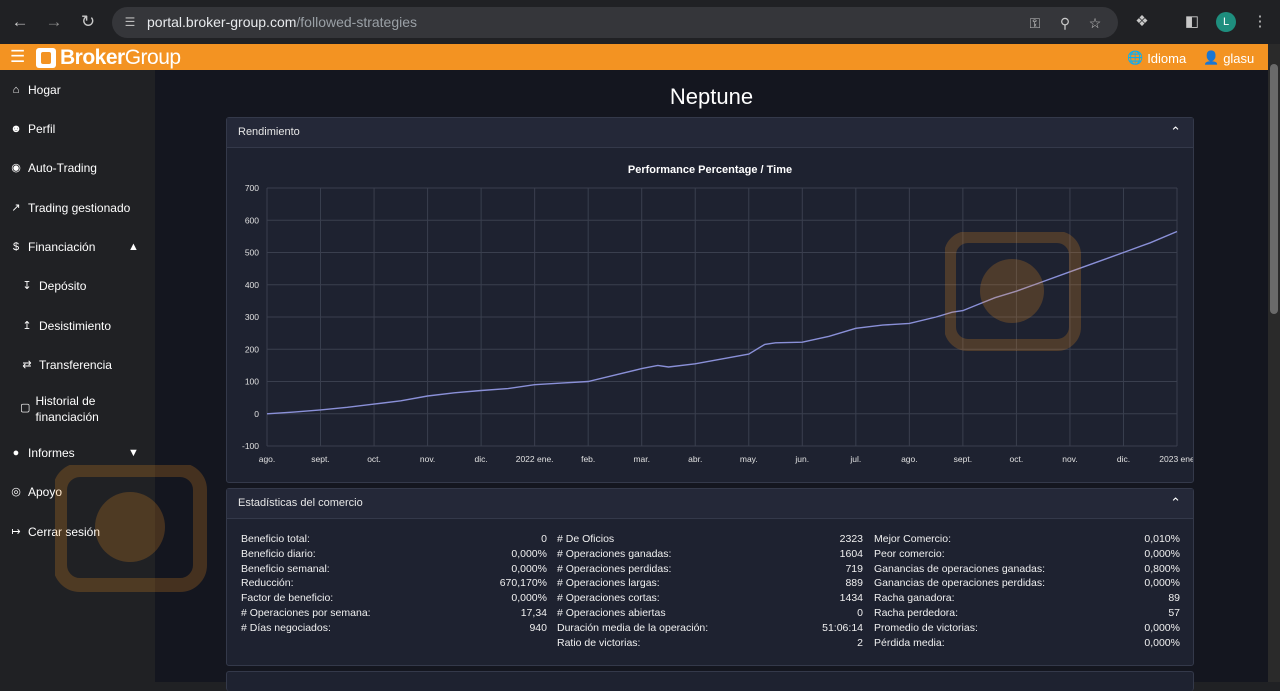  What do you see at coordinates (252, 220) in the screenshot?
I see `y-tick-label: 600` at bounding box center [252, 220].